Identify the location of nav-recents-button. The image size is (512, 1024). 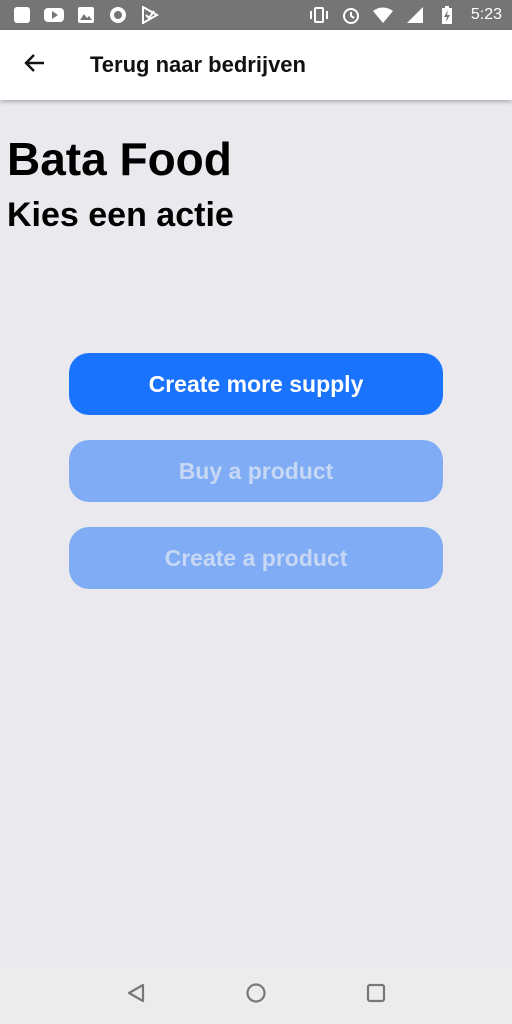
(376, 995).